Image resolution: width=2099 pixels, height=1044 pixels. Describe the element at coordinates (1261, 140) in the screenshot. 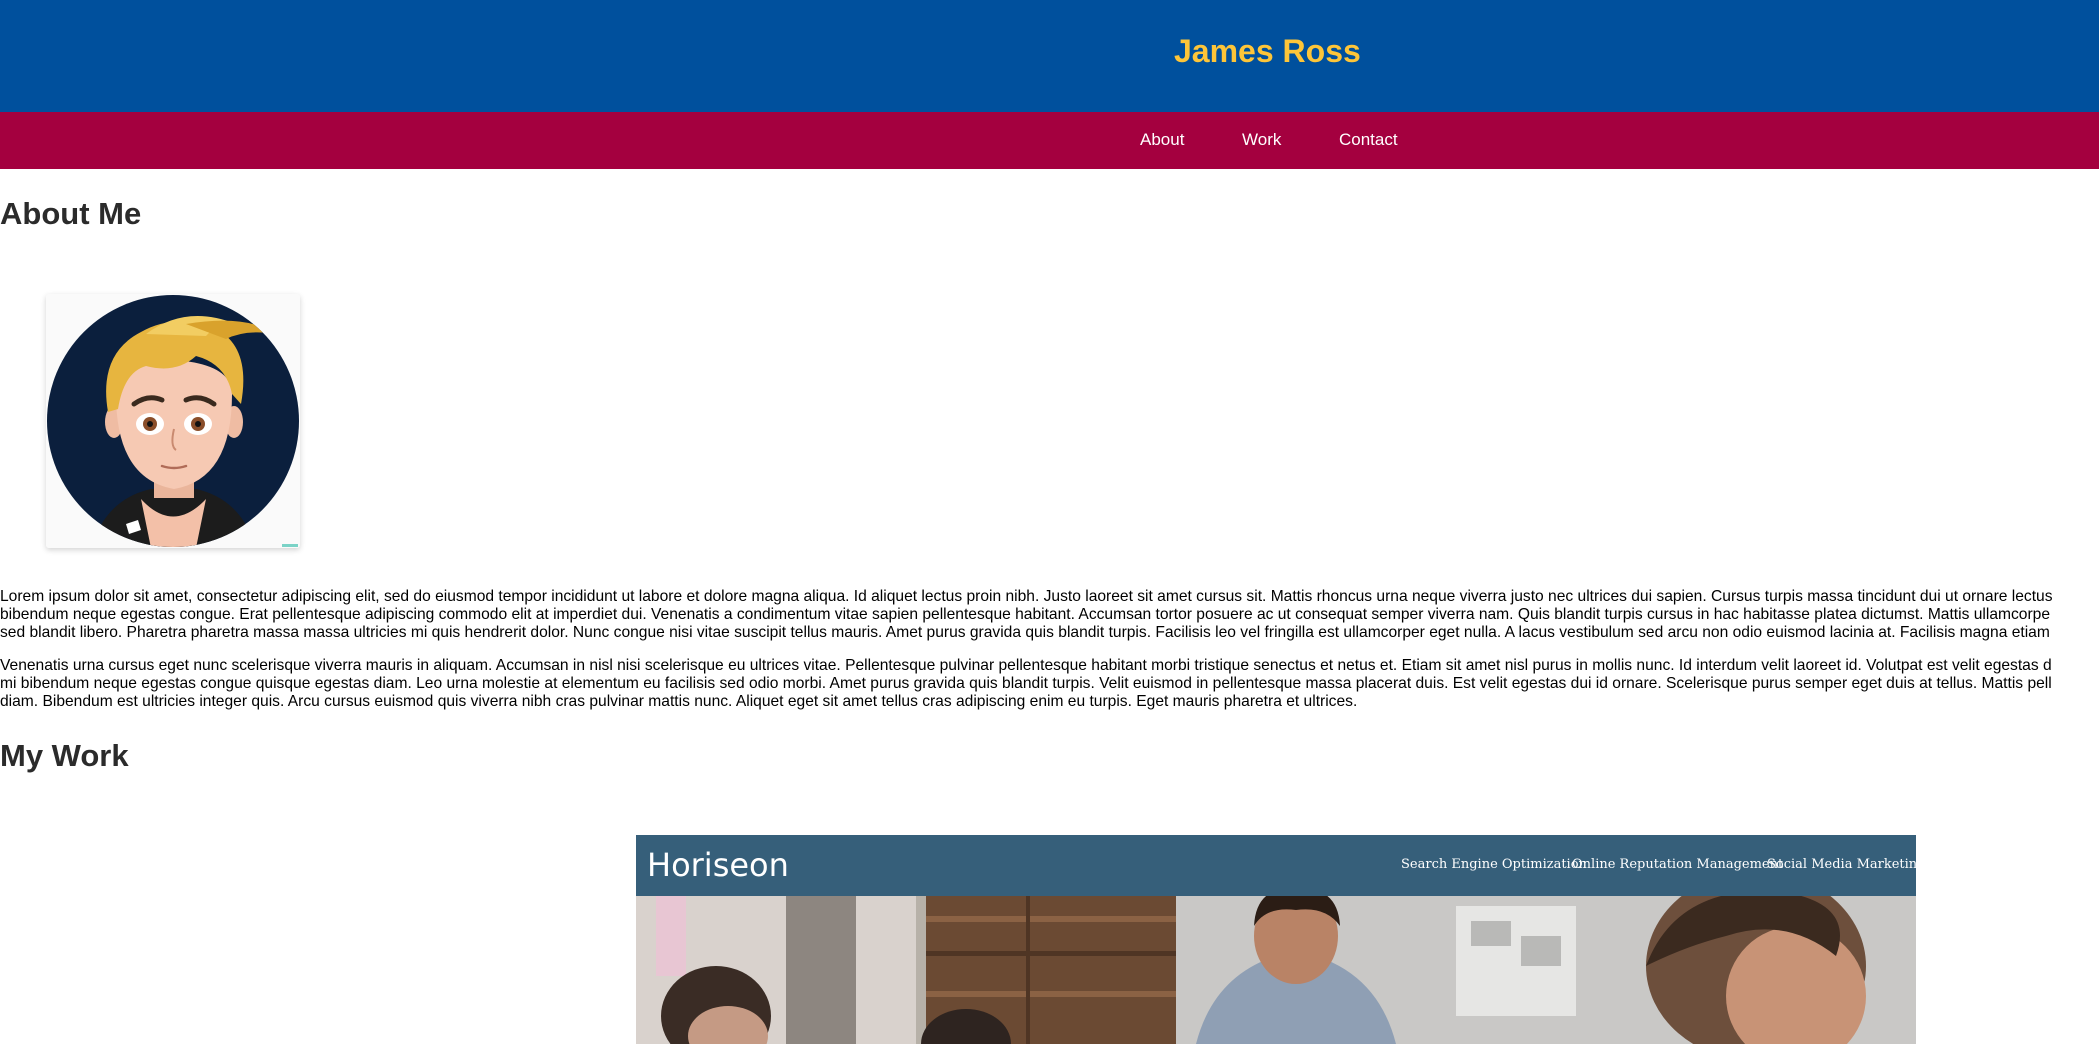

I see `nav-link-work: Work` at that location.